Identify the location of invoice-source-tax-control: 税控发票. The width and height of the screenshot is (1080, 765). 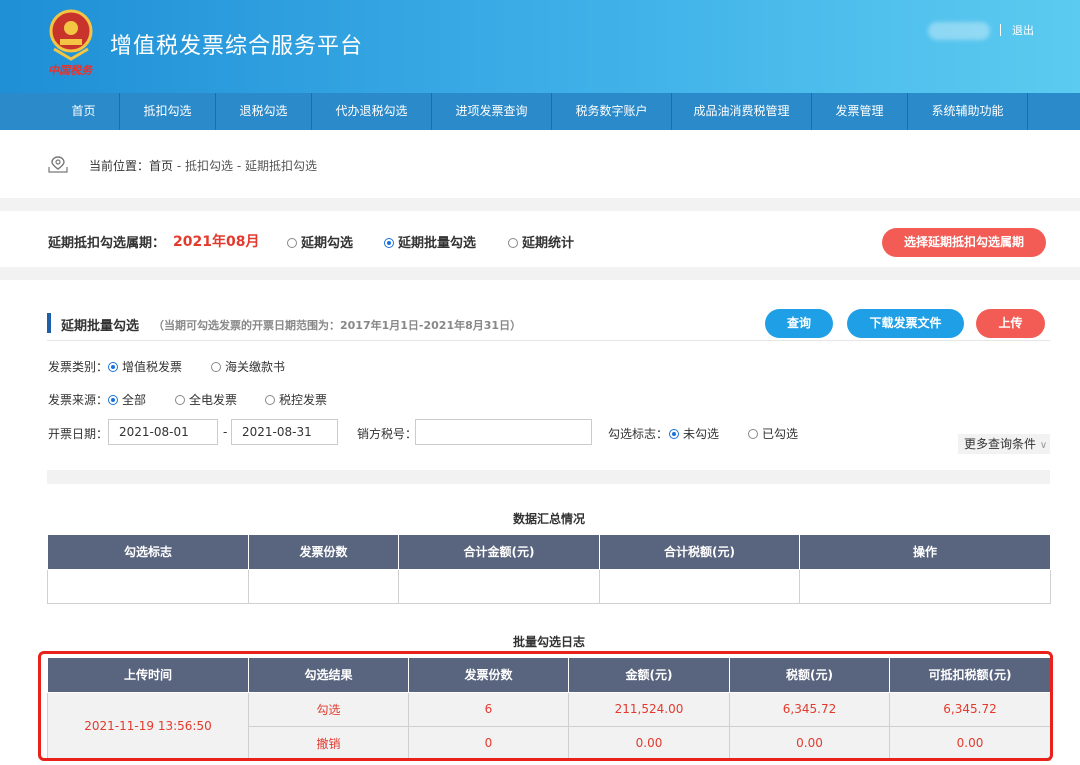
(296, 399).